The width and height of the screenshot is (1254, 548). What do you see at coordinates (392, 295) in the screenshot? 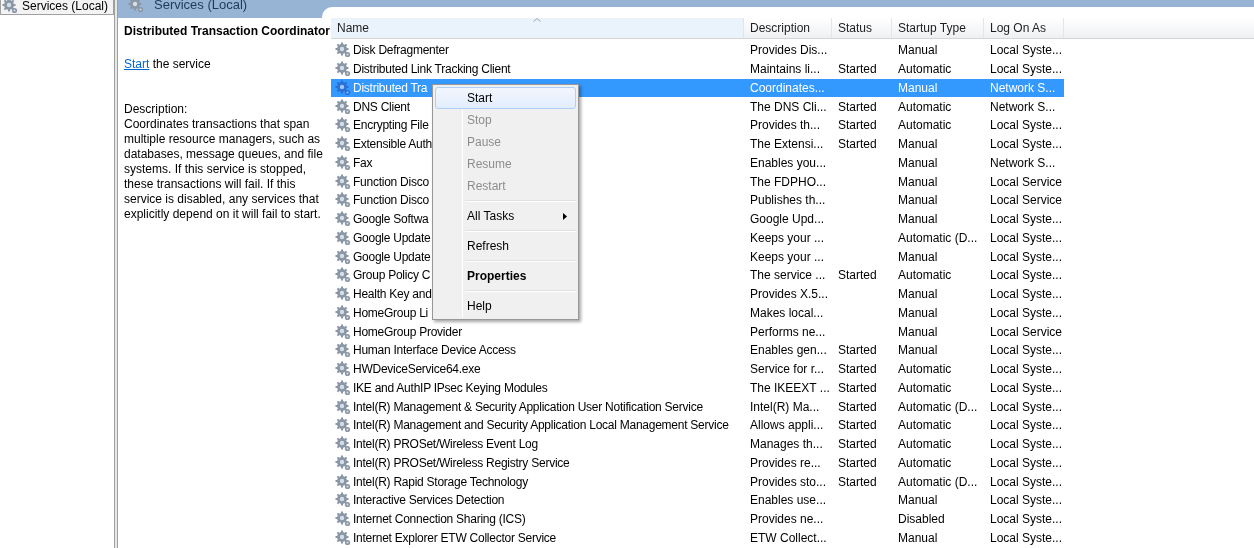
I see `service-name: Health Key and` at bounding box center [392, 295].